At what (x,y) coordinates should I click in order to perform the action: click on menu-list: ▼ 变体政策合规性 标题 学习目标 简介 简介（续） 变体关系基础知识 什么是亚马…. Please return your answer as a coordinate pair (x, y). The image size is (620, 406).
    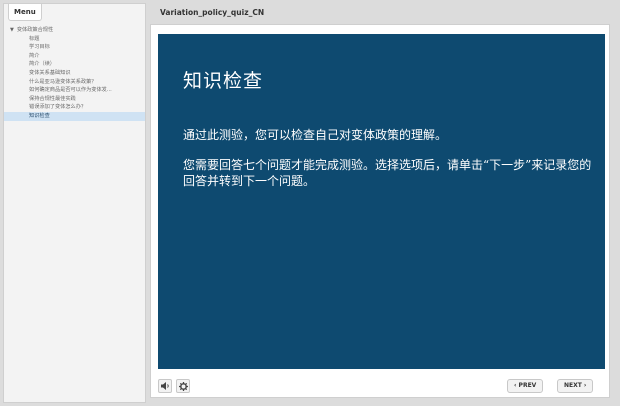
    Looking at the image, I should click on (74, 73).